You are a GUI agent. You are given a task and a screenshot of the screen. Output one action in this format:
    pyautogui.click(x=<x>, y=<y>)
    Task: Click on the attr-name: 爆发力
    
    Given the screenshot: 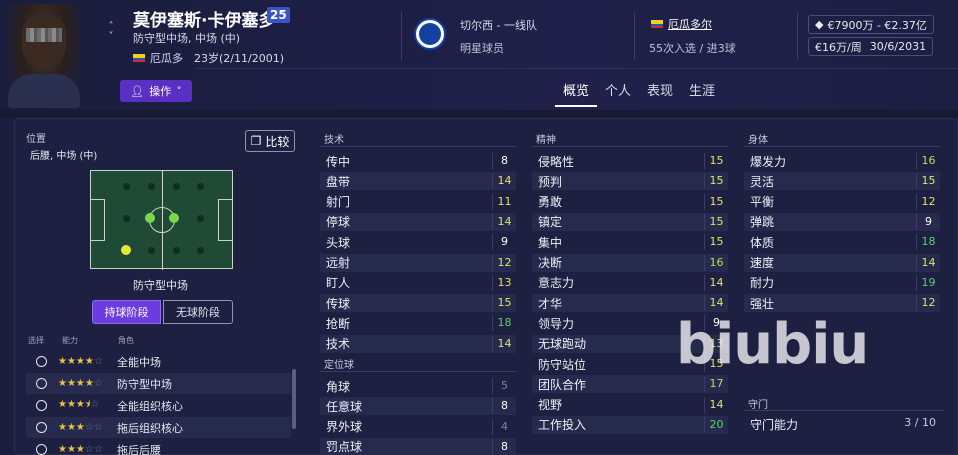 What is the action you would take?
    pyautogui.click(x=768, y=161)
    